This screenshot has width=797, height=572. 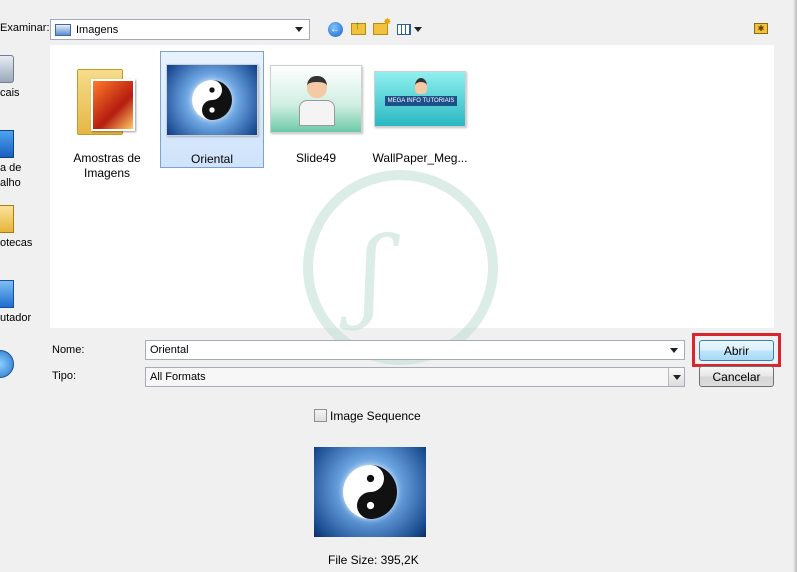 I want to click on window-edge, so click(x=795, y=286).